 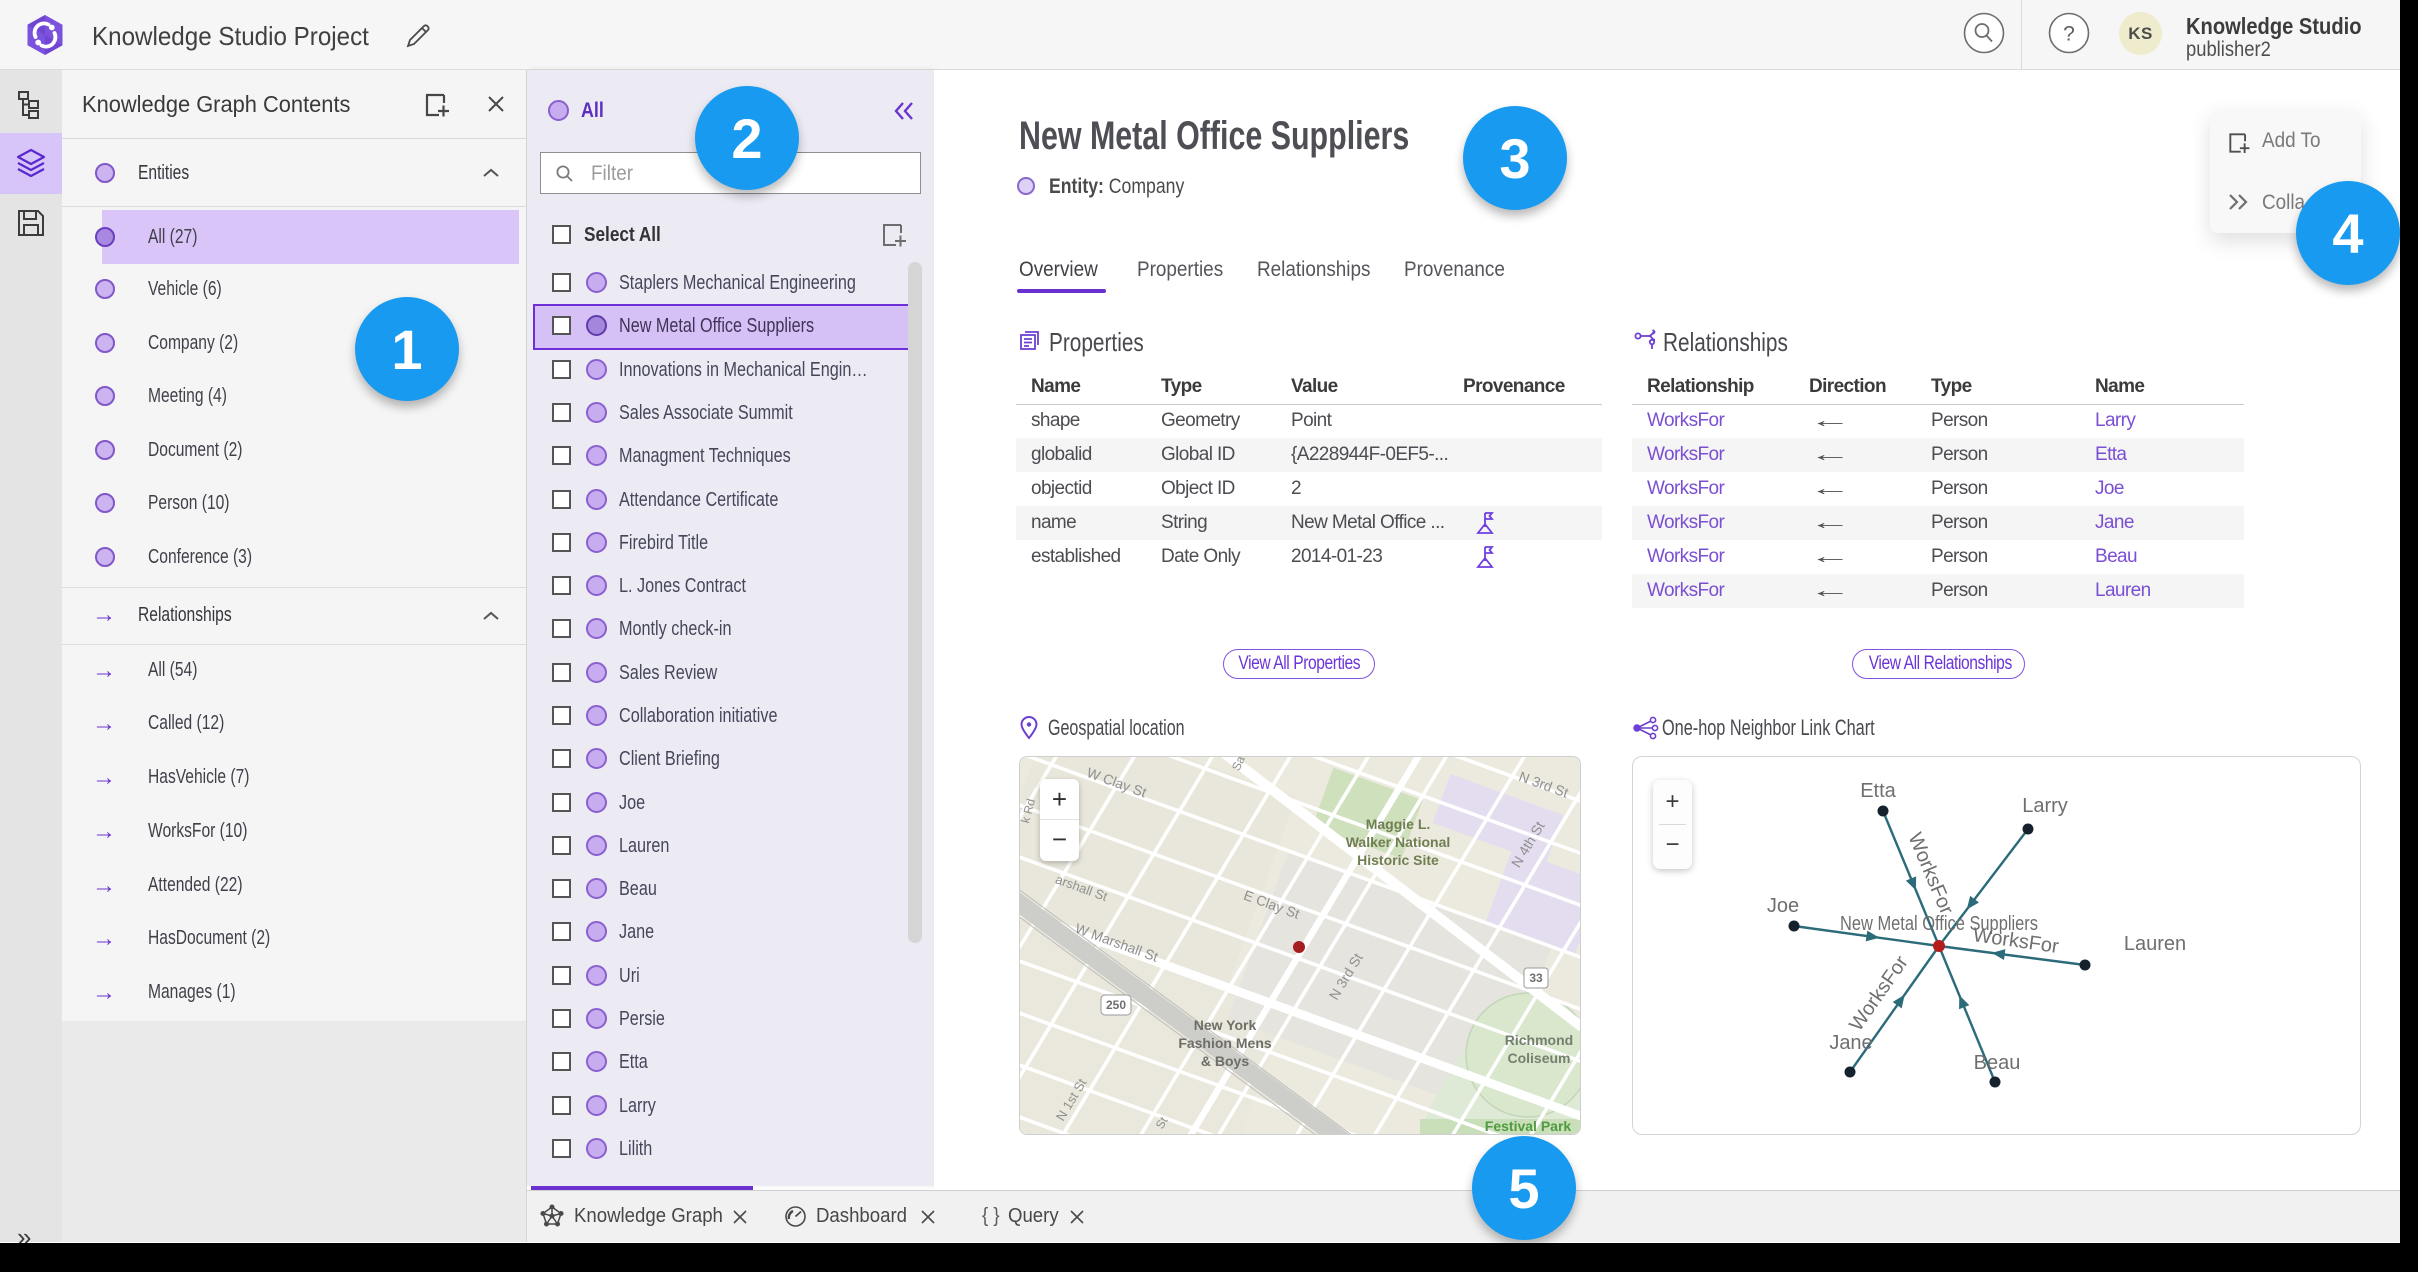 What do you see at coordinates (1398, 824) in the screenshot?
I see `svg-text: Maggie L.` at bounding box center [1398, 824].